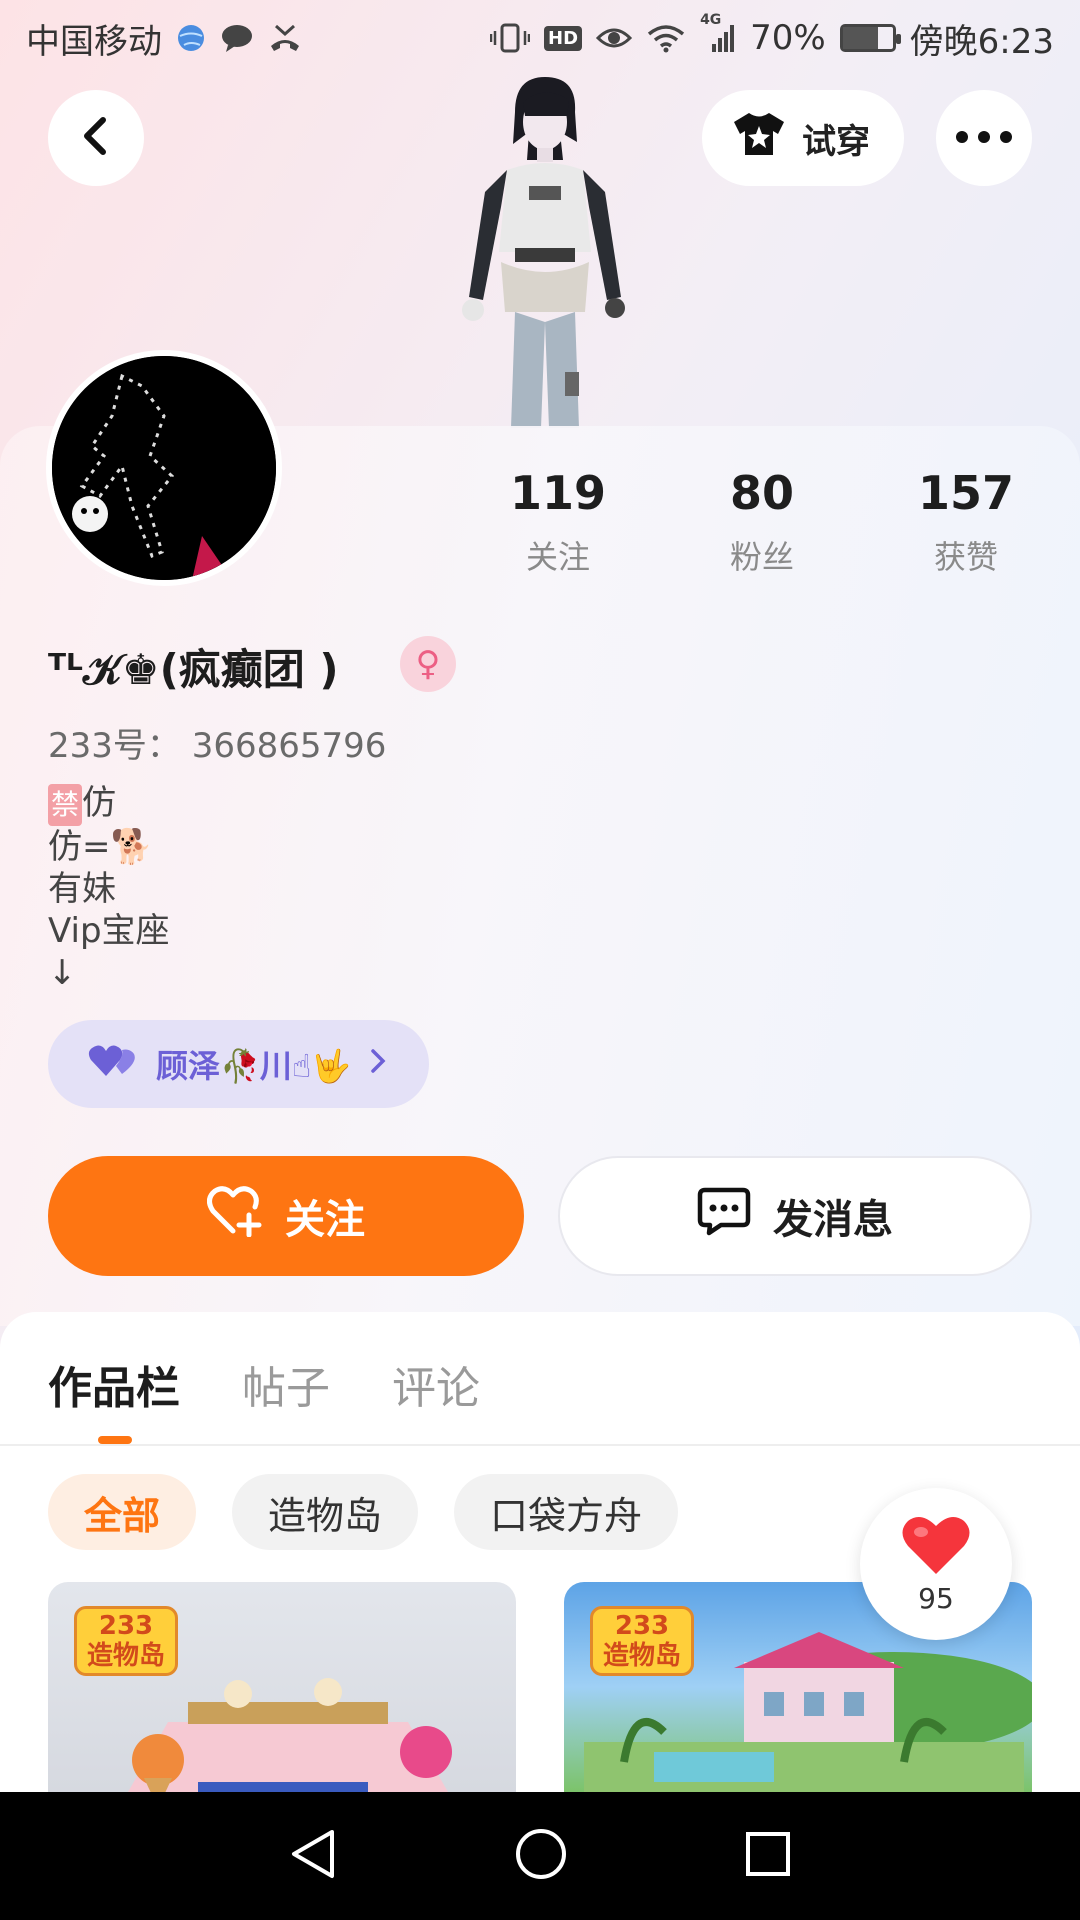  I want to click on nav-back-icon, so click(313, 1856).